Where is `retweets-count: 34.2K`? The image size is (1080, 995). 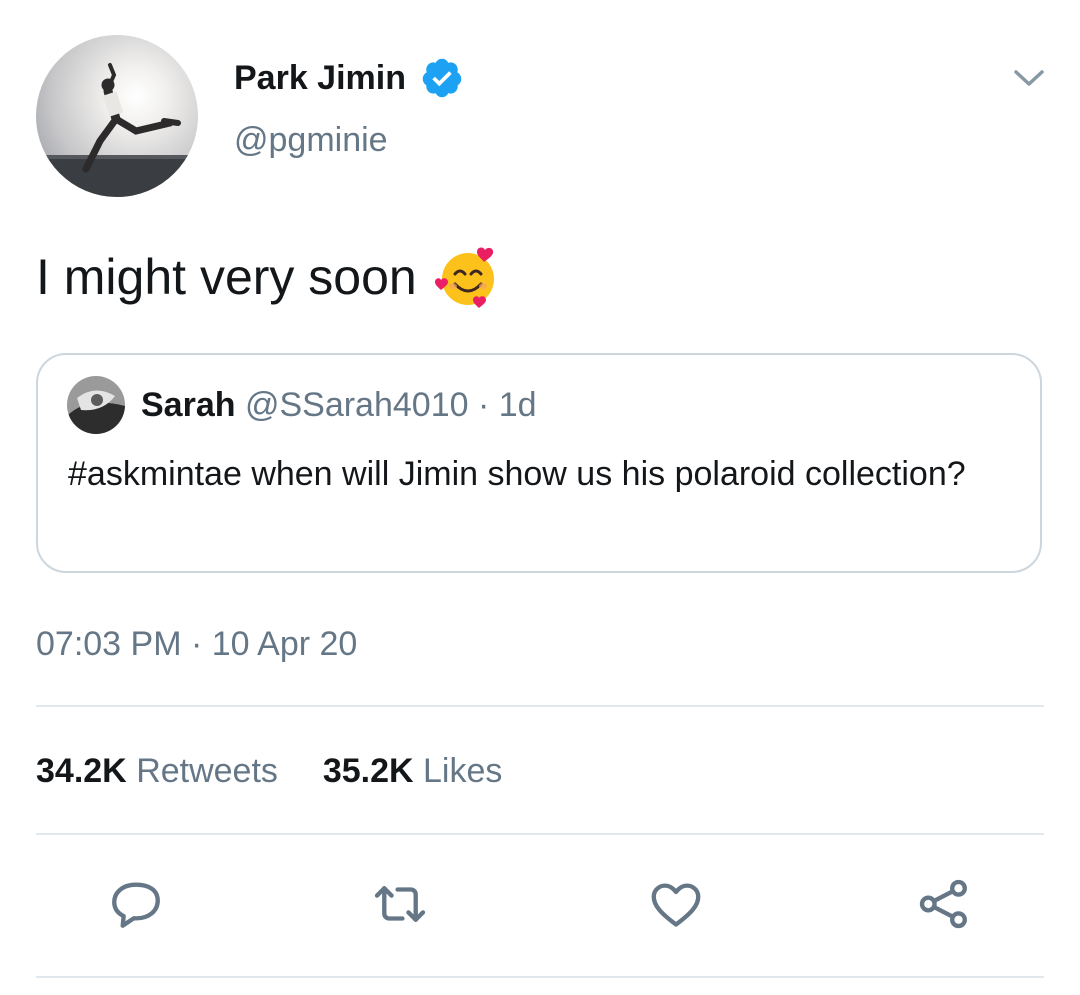 retweets-count: 34.2K is located at coordinates (81, 771).